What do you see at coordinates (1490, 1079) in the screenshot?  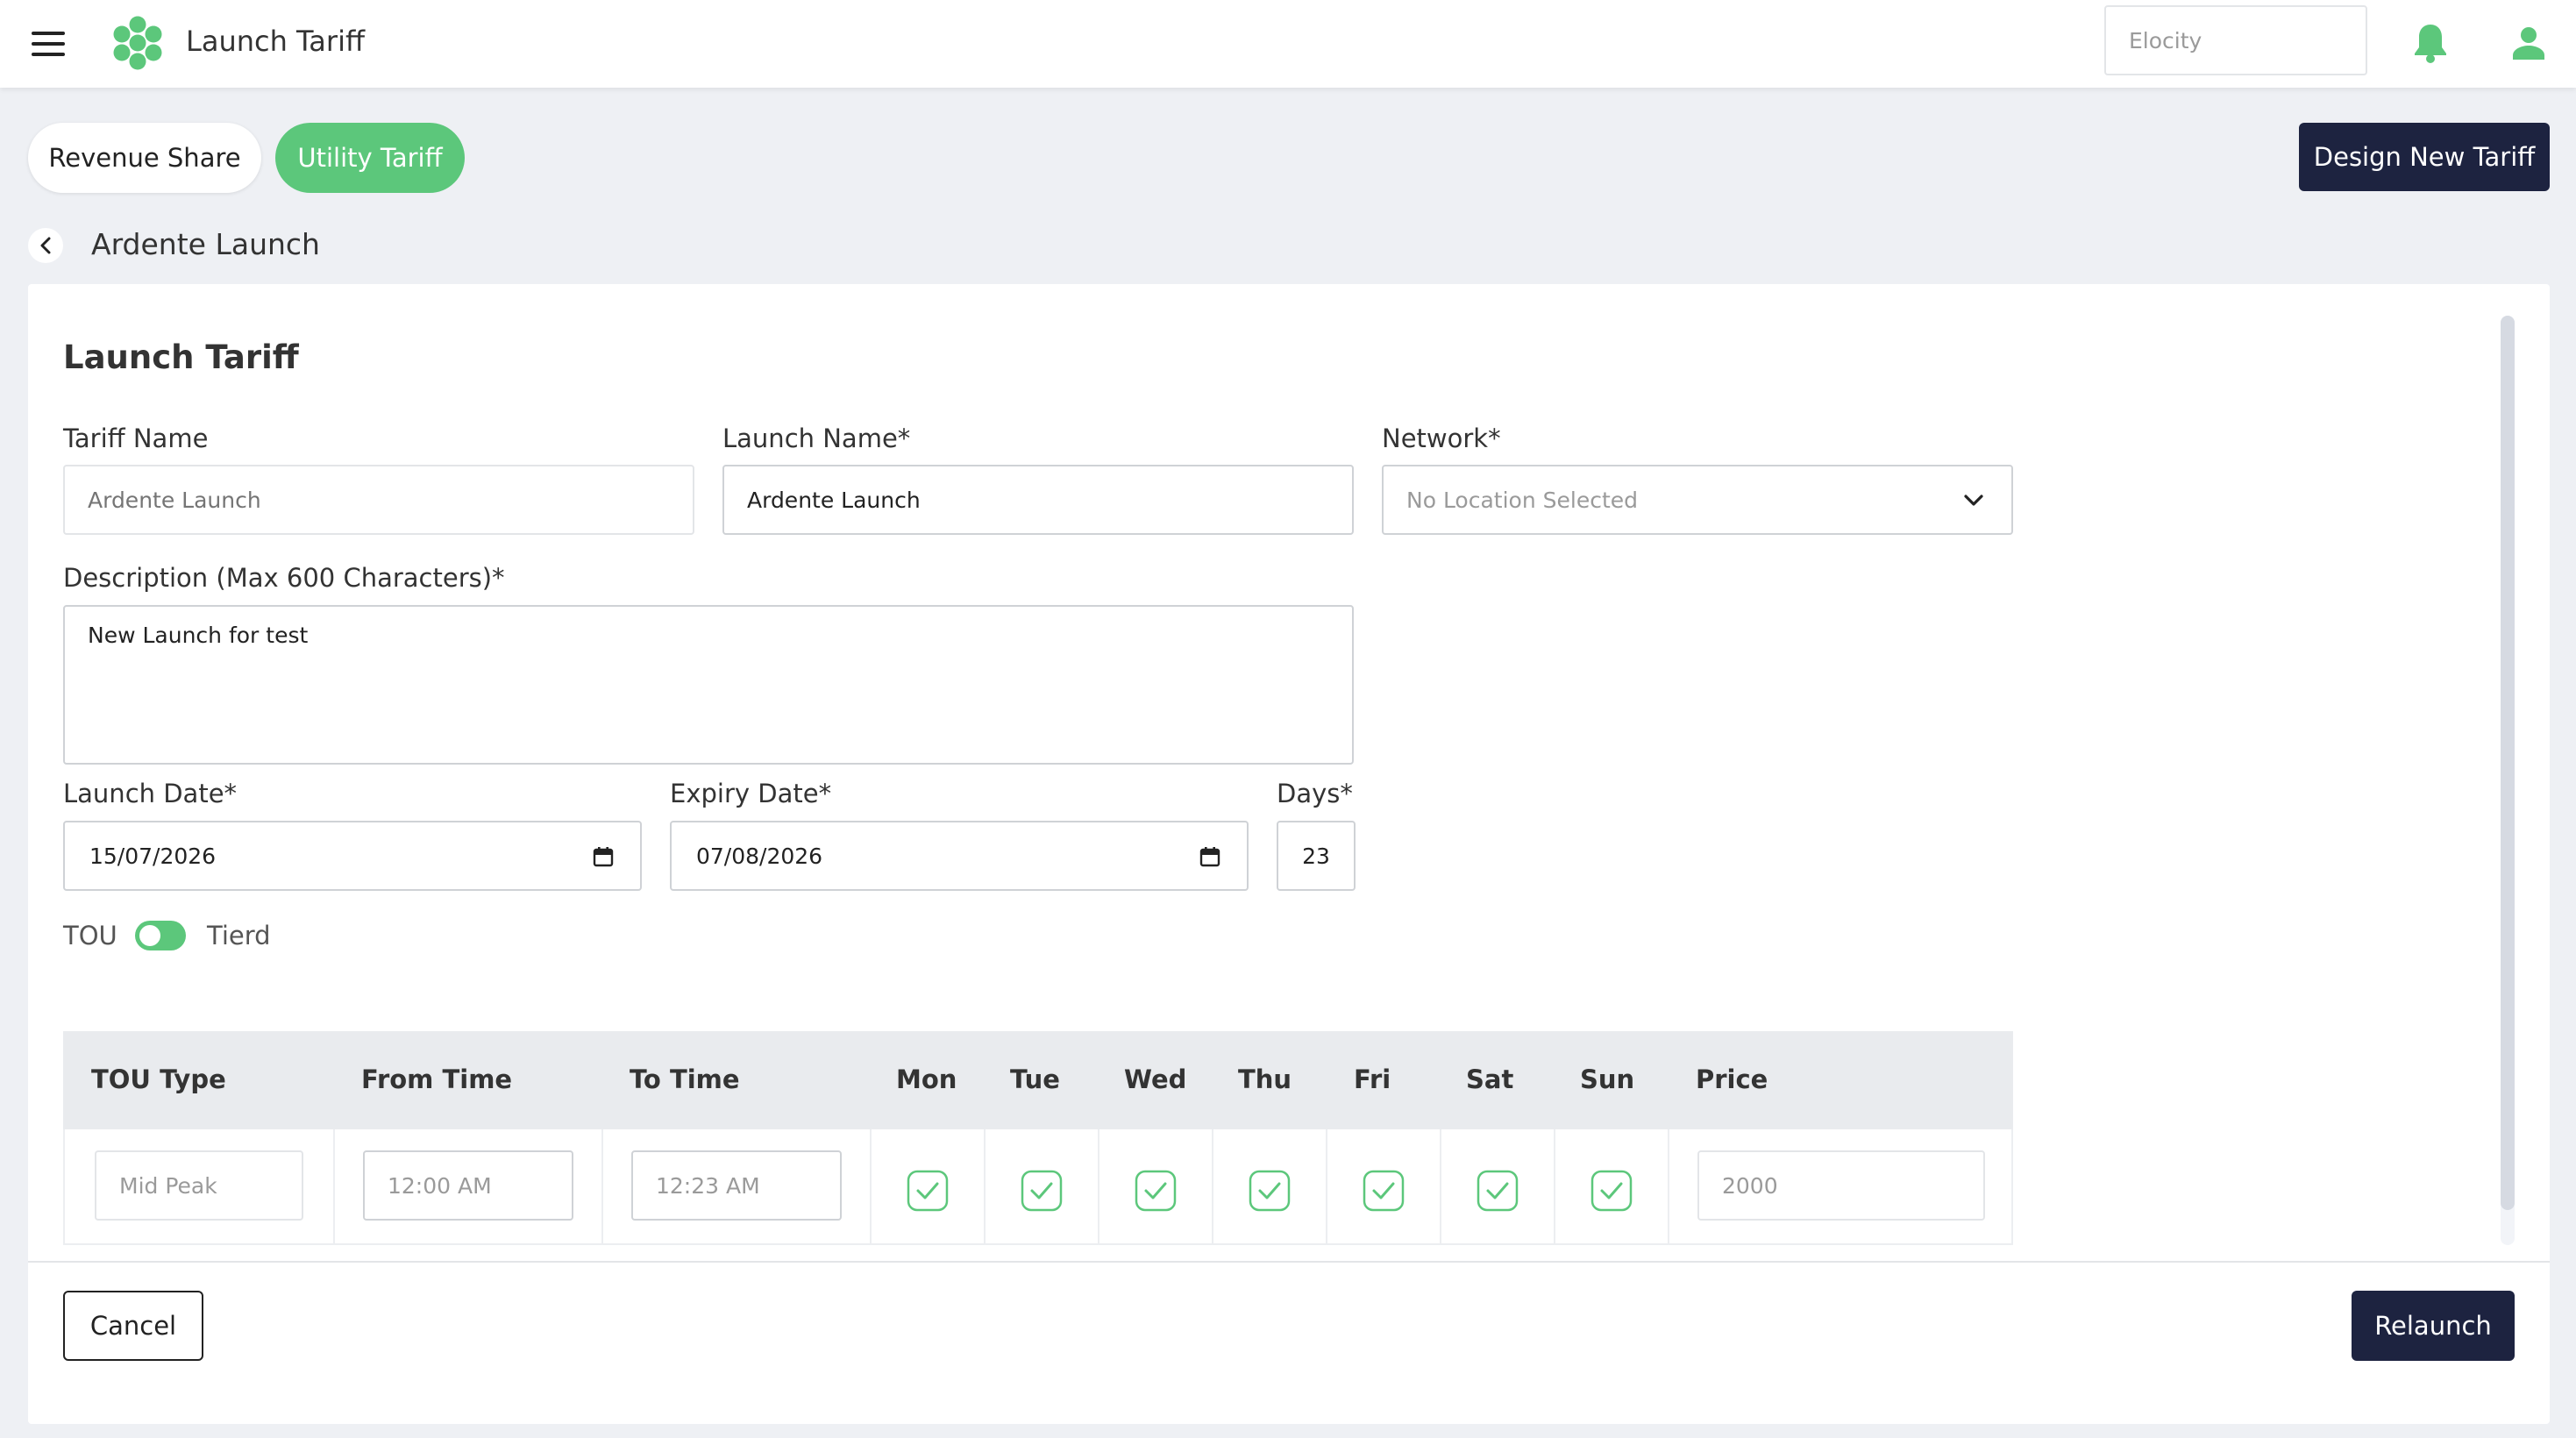 I see `column-header: Sat` at bounding box center [1490, 1079].